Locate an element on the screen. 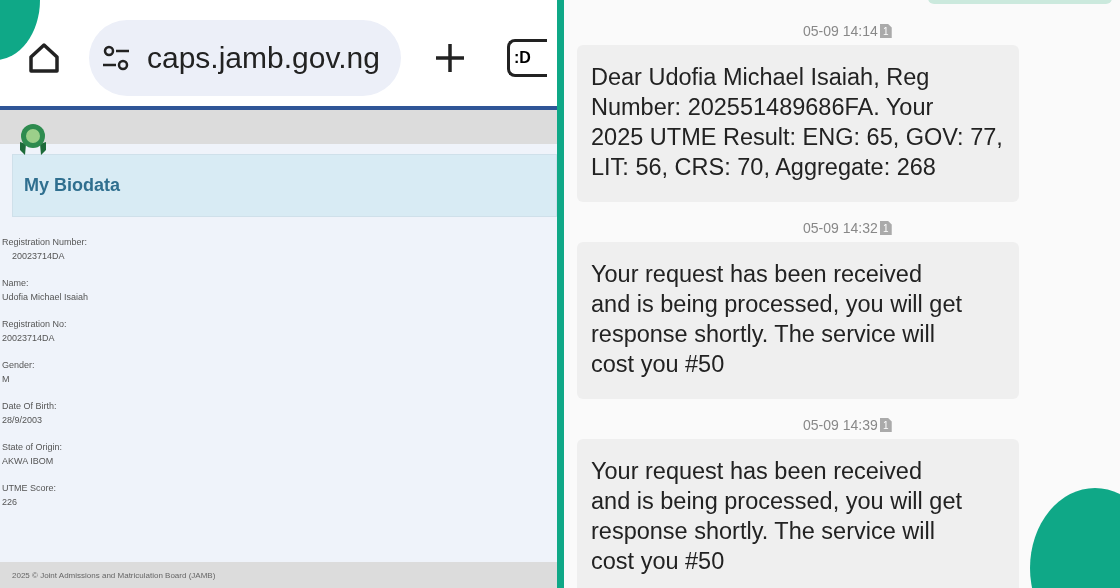 The image size is (1120, 588). field-value: 226 is located at coordinates (10, 502).